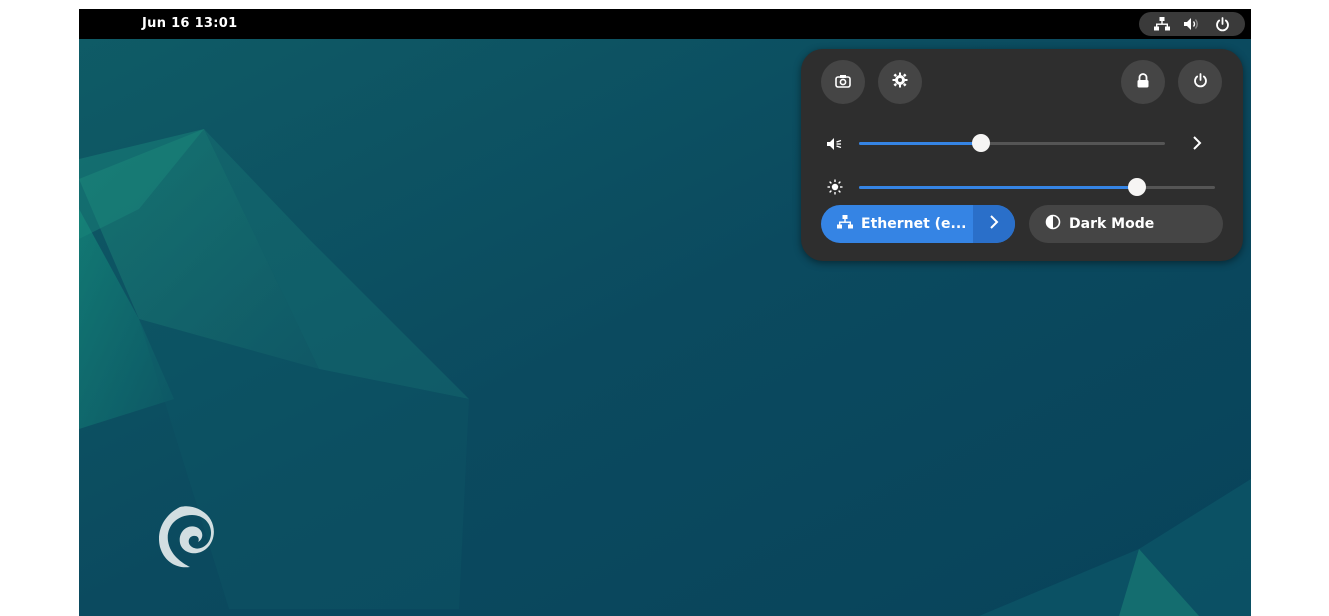 The width and height of the screenshot is (1329, 616). I want to click on lock-icon, so click(1143, 82).